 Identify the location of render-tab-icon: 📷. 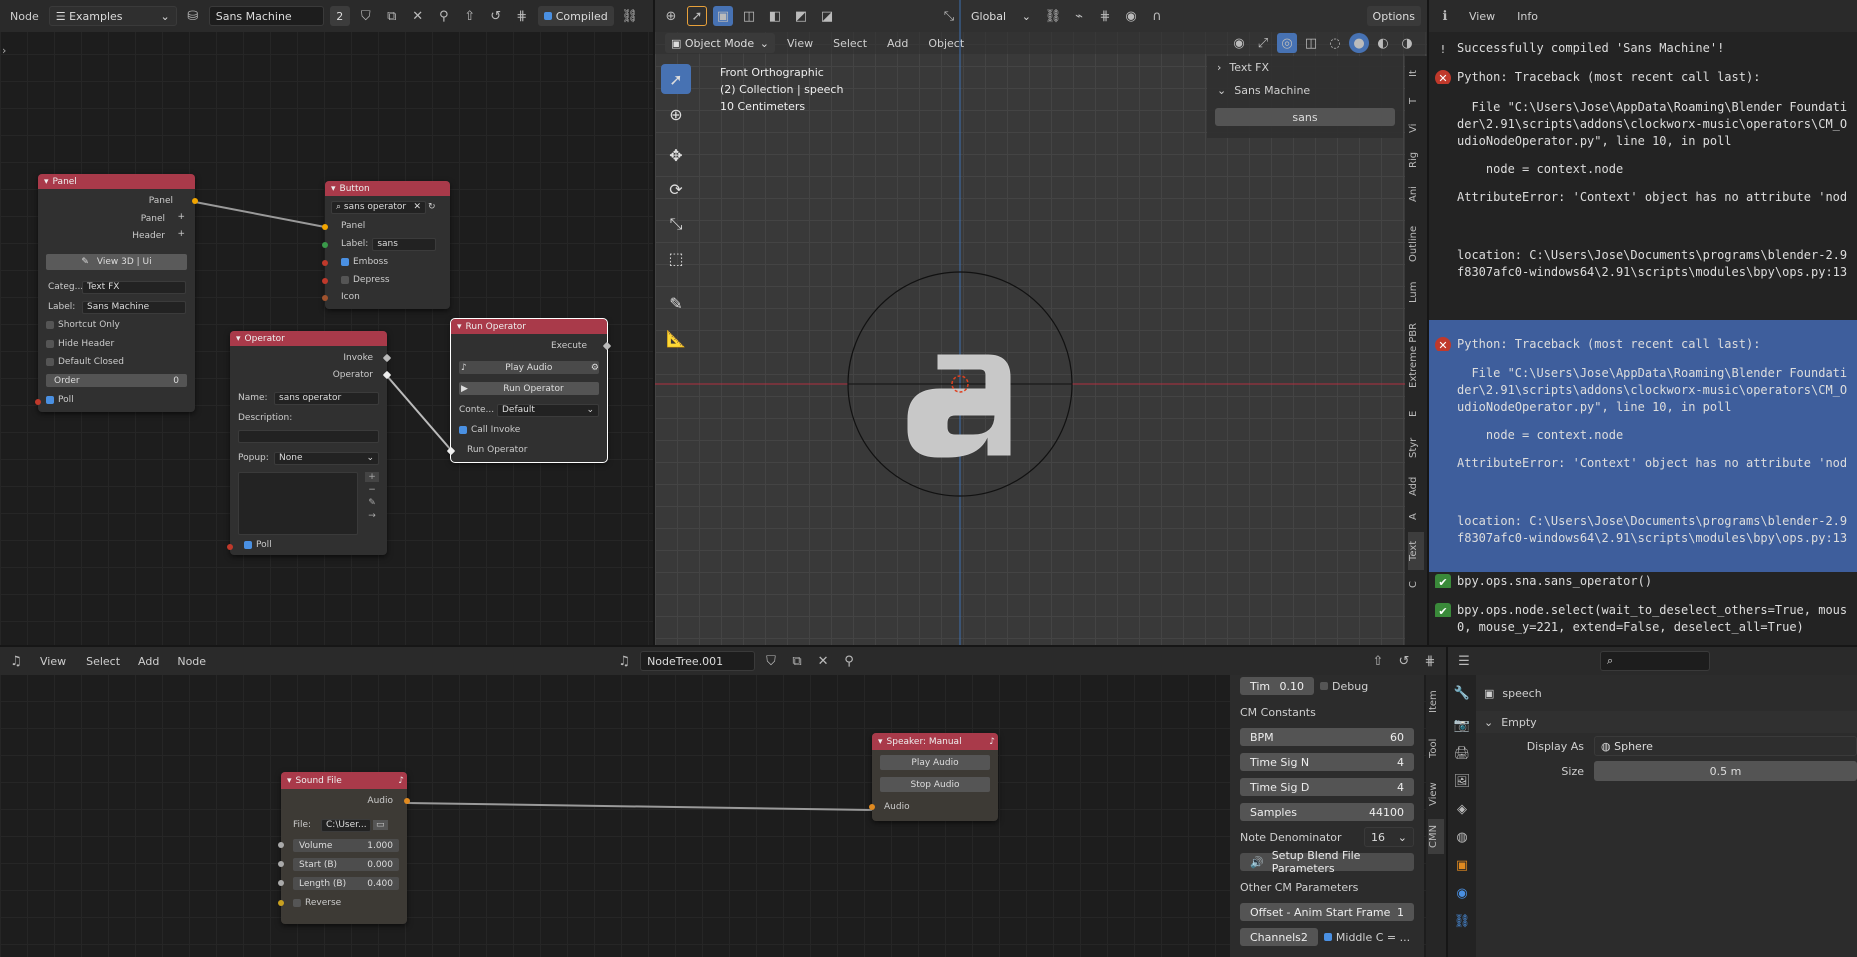
(1462, 725).